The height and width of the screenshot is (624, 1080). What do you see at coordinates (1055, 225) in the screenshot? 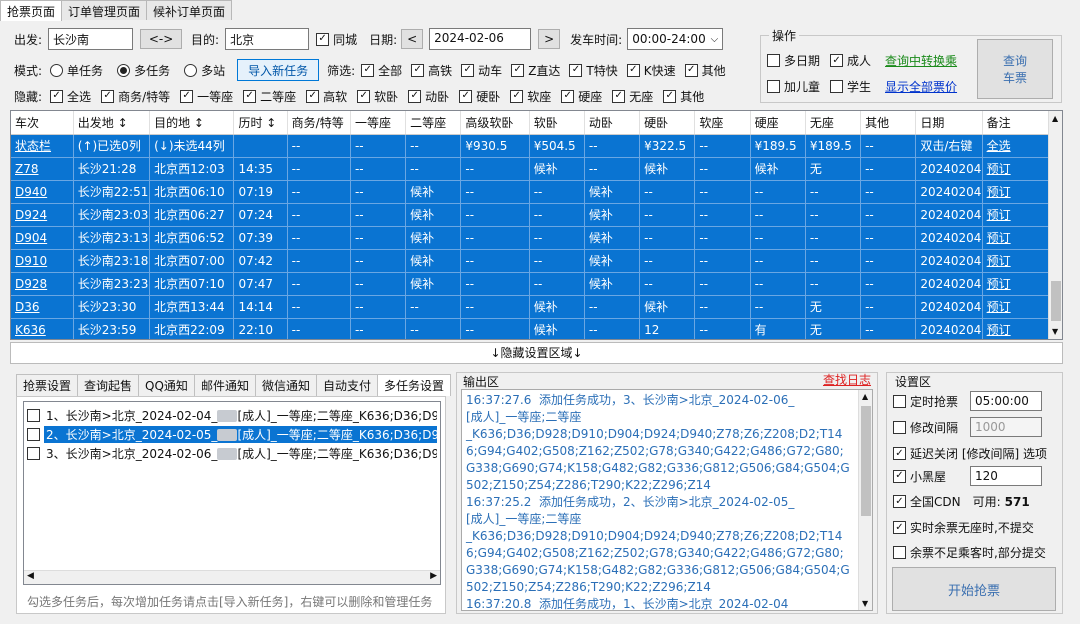
I see `table-scrollbar: ▲ ▼` at bounding box center [1055, 225].